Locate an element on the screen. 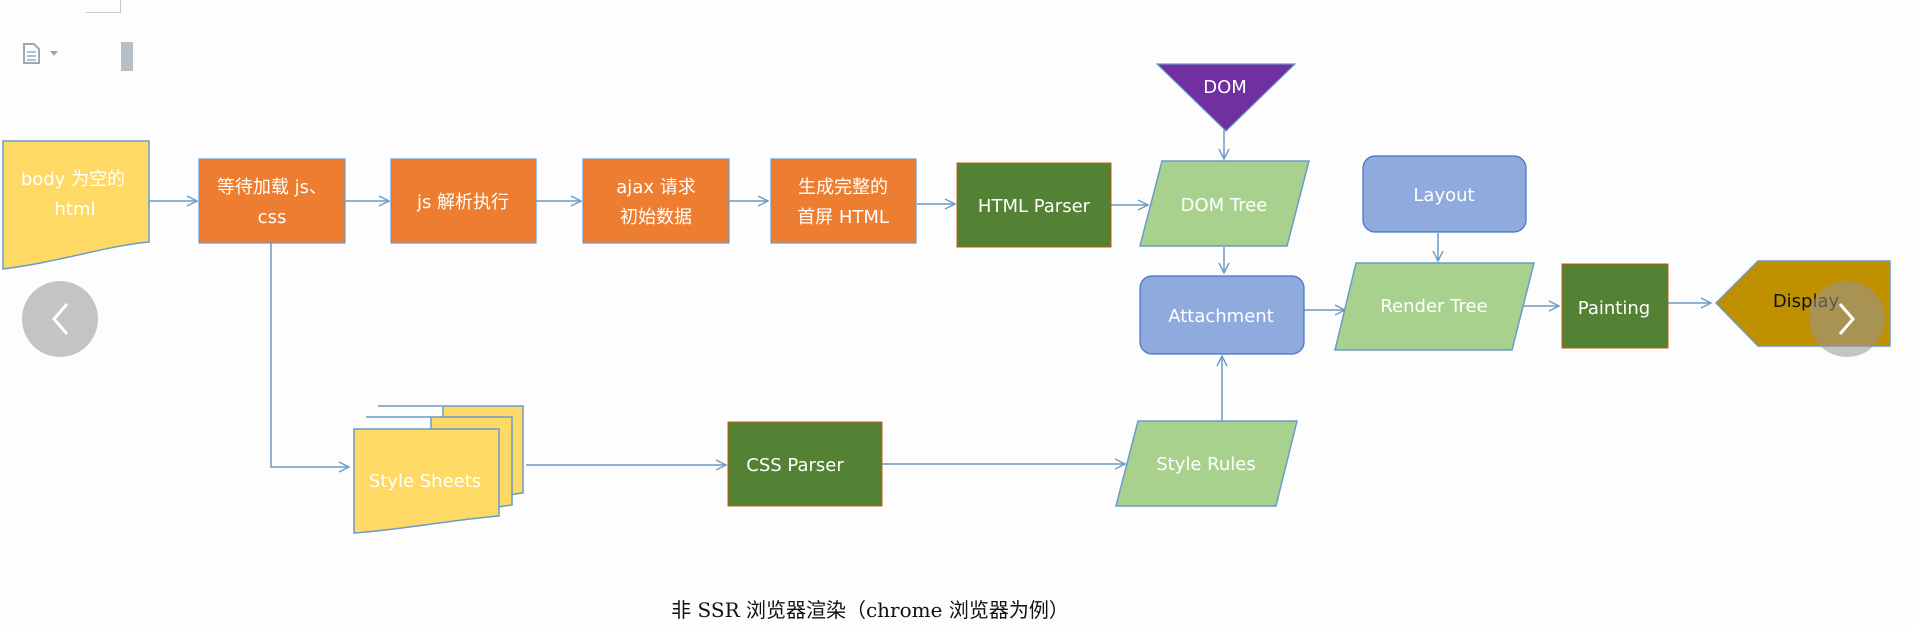 This screenshot has width=1913, height=630. node-label: DOM Tree is located at coordinates (1224, 205).